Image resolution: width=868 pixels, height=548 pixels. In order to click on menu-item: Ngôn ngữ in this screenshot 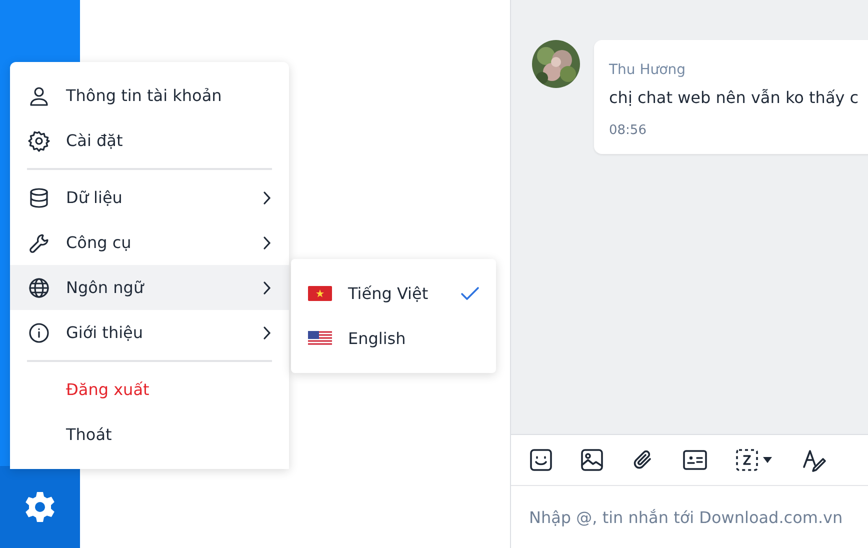, I will do `click(149, 287)`.